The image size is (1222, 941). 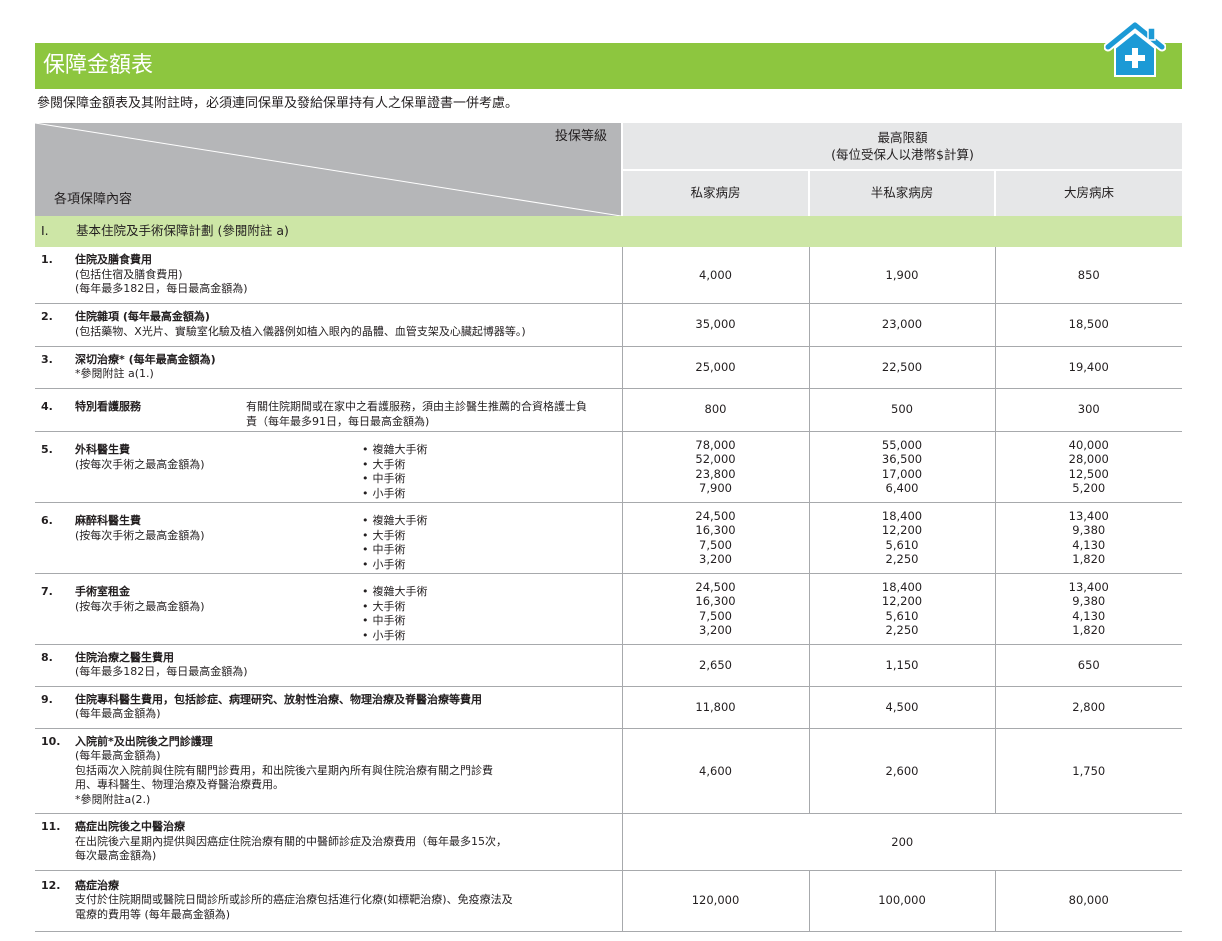 I want to click on value-semi-private: 18,400 12,200 5,610 2,250, so click(x=901, y=538).